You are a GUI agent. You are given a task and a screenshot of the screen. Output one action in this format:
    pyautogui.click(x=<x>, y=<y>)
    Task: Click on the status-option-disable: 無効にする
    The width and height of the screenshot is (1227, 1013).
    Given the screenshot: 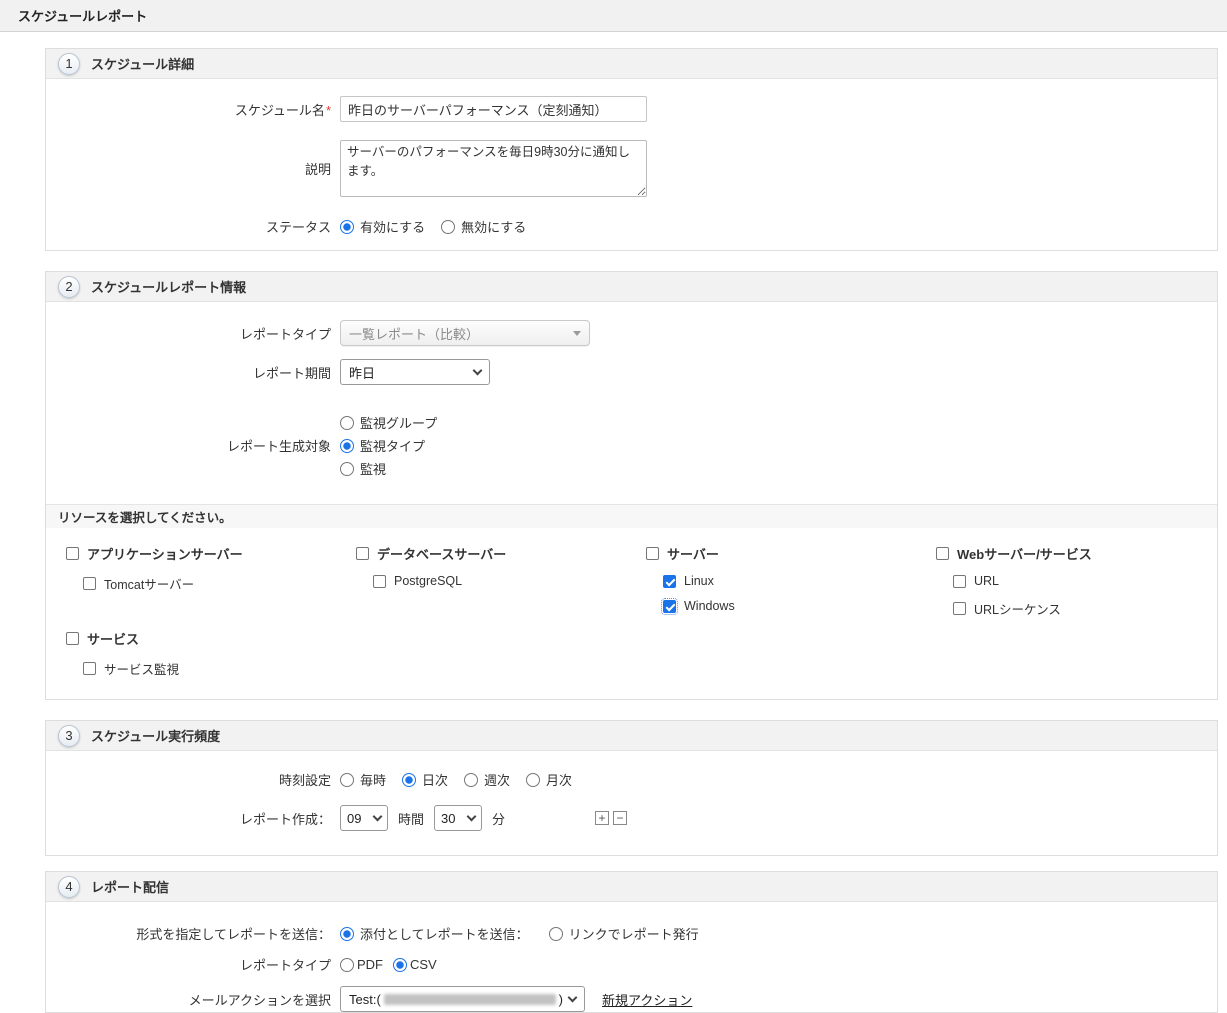 What is the action you would take?
    pyautogui.click(x=483, y=226)
    